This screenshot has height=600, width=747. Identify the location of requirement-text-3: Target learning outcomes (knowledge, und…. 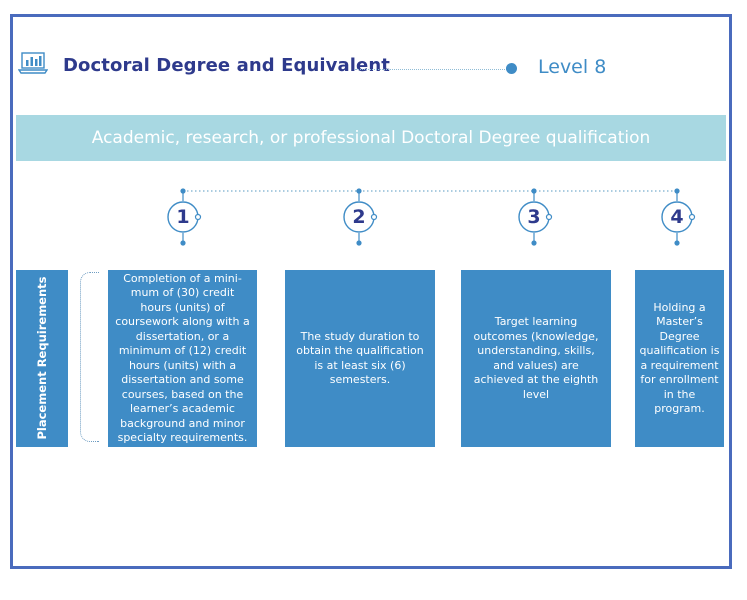
(536, 358).